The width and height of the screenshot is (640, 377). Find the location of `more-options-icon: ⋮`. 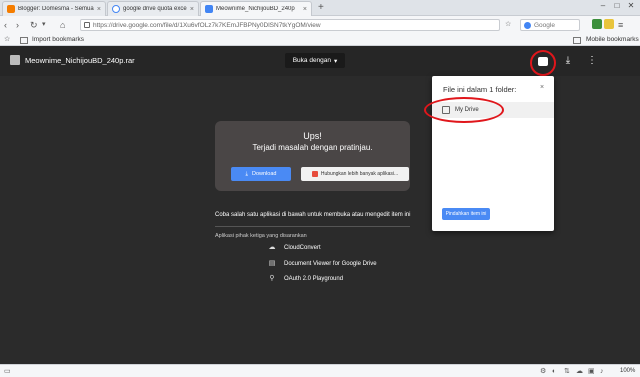

more-options-icon: ⋮ is located at coordinates (592, 61).